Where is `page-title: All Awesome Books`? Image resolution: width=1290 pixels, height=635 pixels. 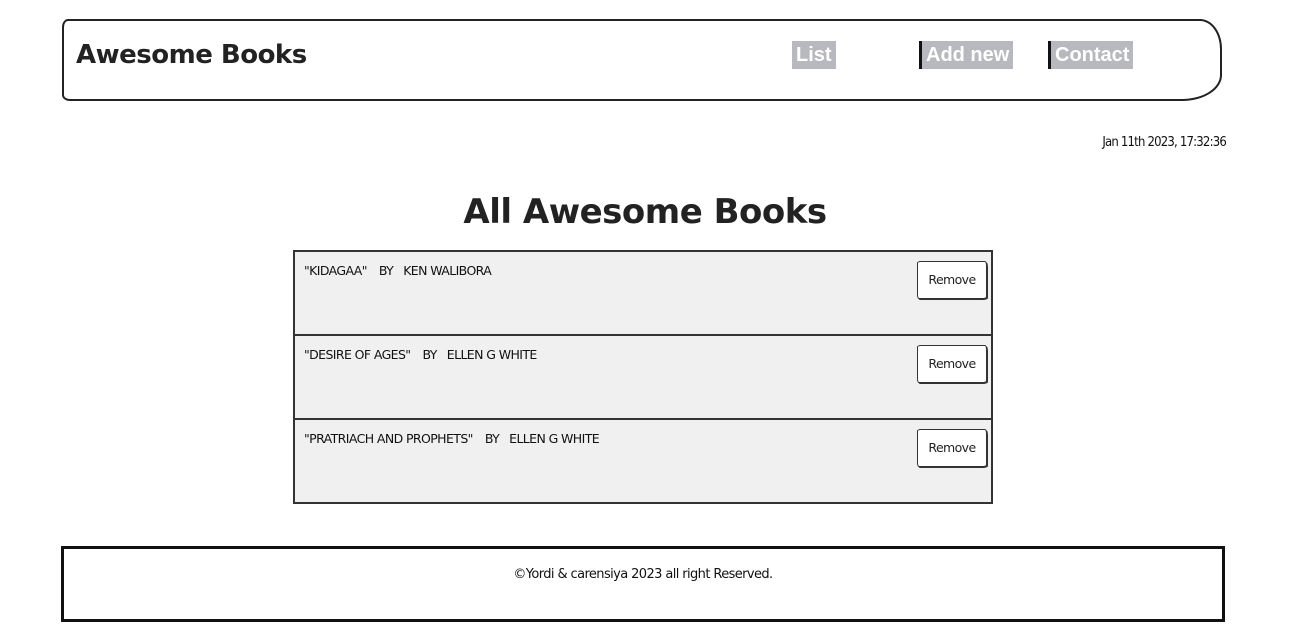
page-title: All Awesome Books is located at coordinates (645, 212).